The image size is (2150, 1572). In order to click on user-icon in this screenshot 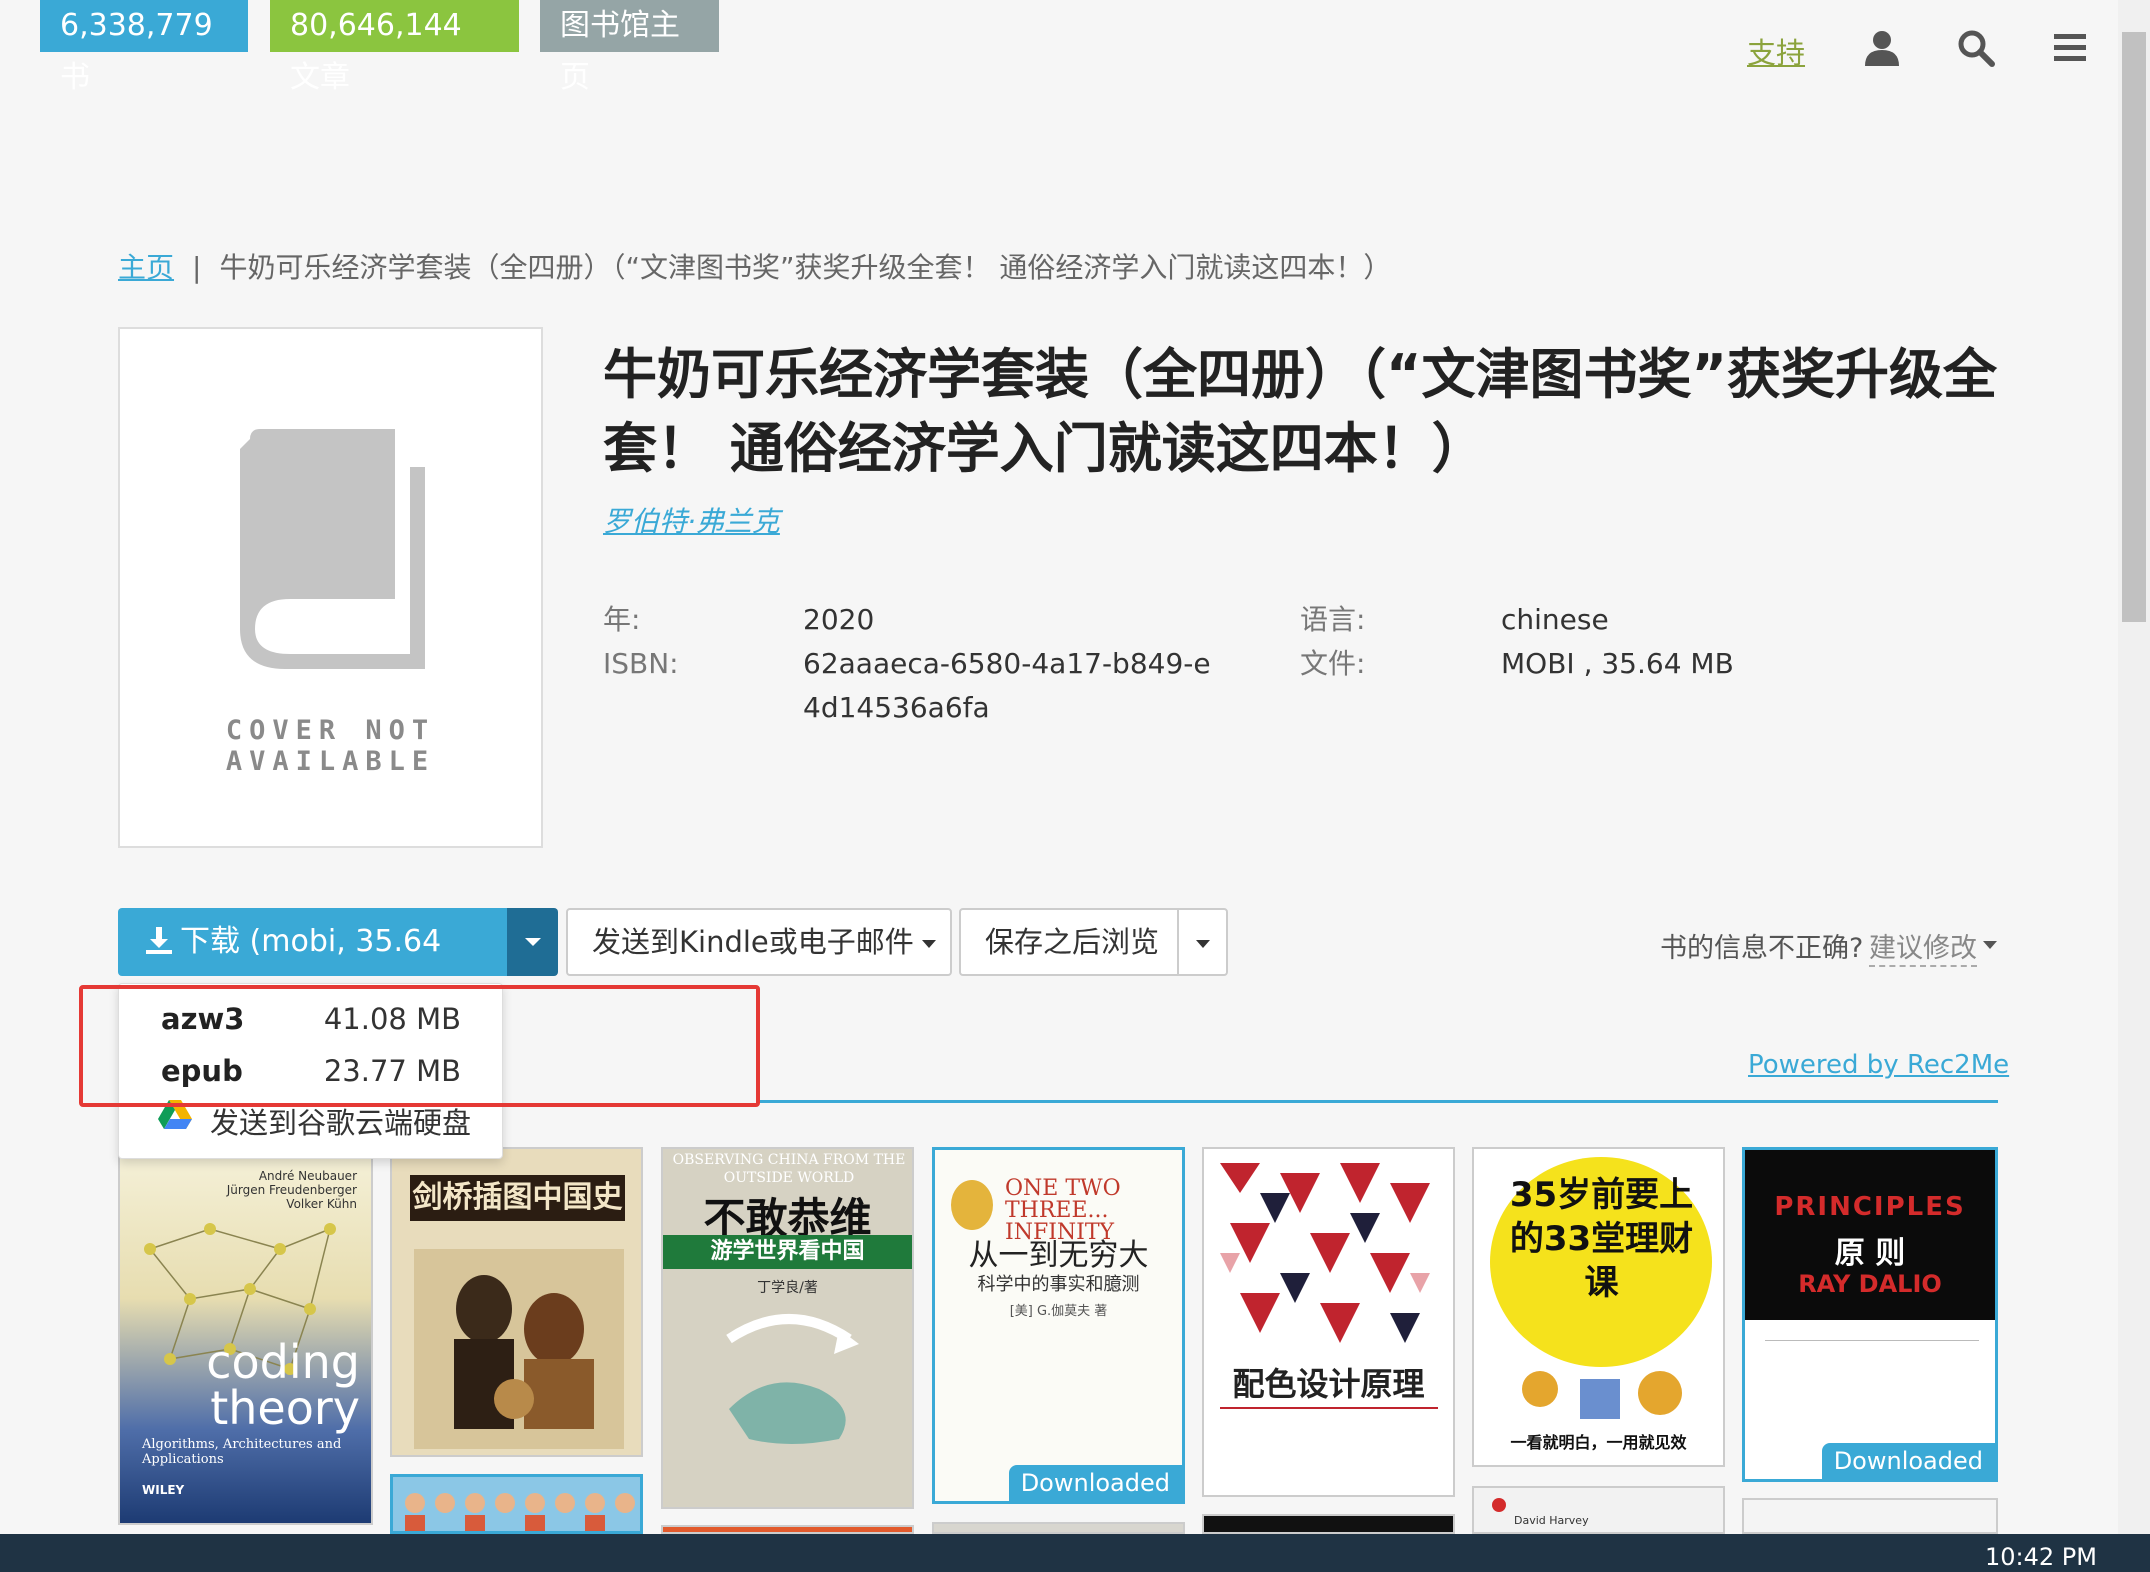, I will do `click(1882, 48)`.